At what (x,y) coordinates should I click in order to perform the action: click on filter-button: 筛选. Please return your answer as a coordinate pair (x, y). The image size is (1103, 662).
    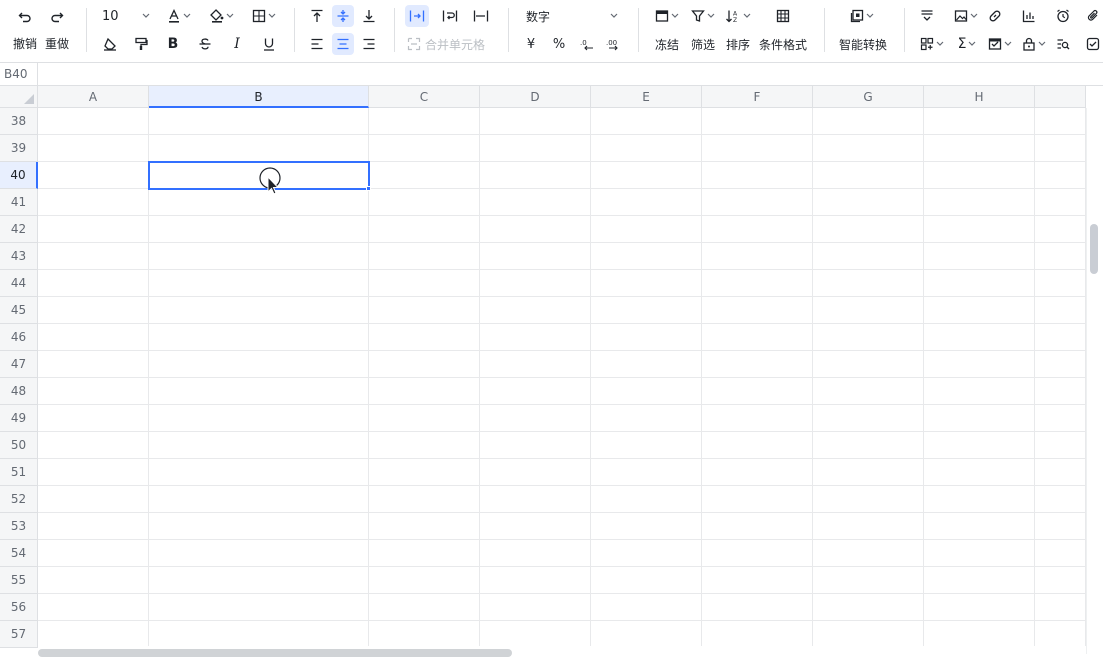
    Looking at the image, I should click on (703, 44).